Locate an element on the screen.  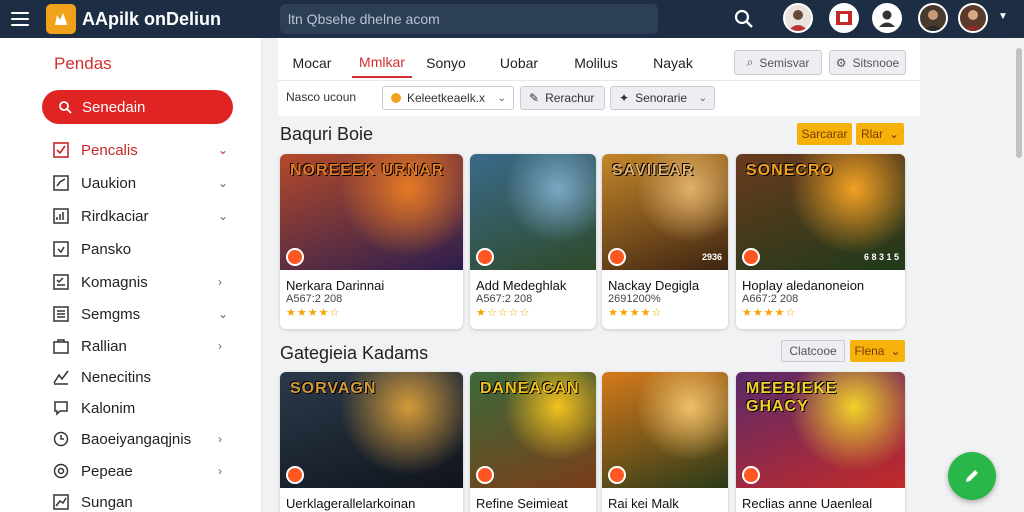
sidebar-item-komagnis: Komagnis › is located at coordinates (131, 282).